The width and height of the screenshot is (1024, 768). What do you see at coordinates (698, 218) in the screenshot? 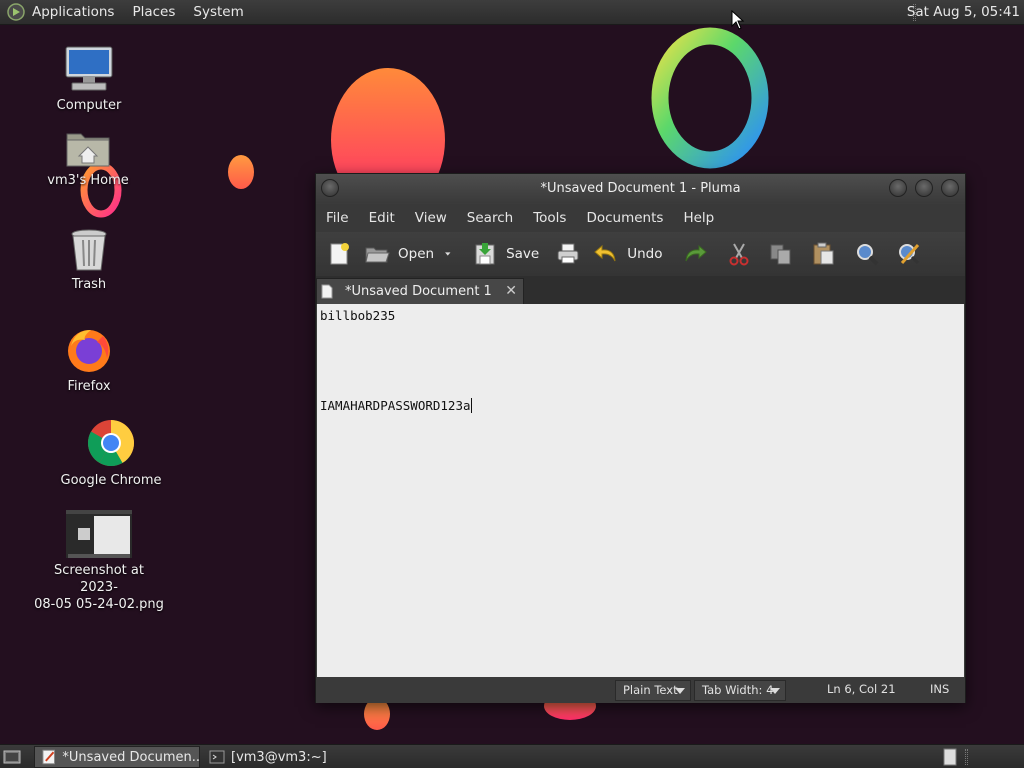
I see `menu-help: Help` at bounding box center [698, 218].